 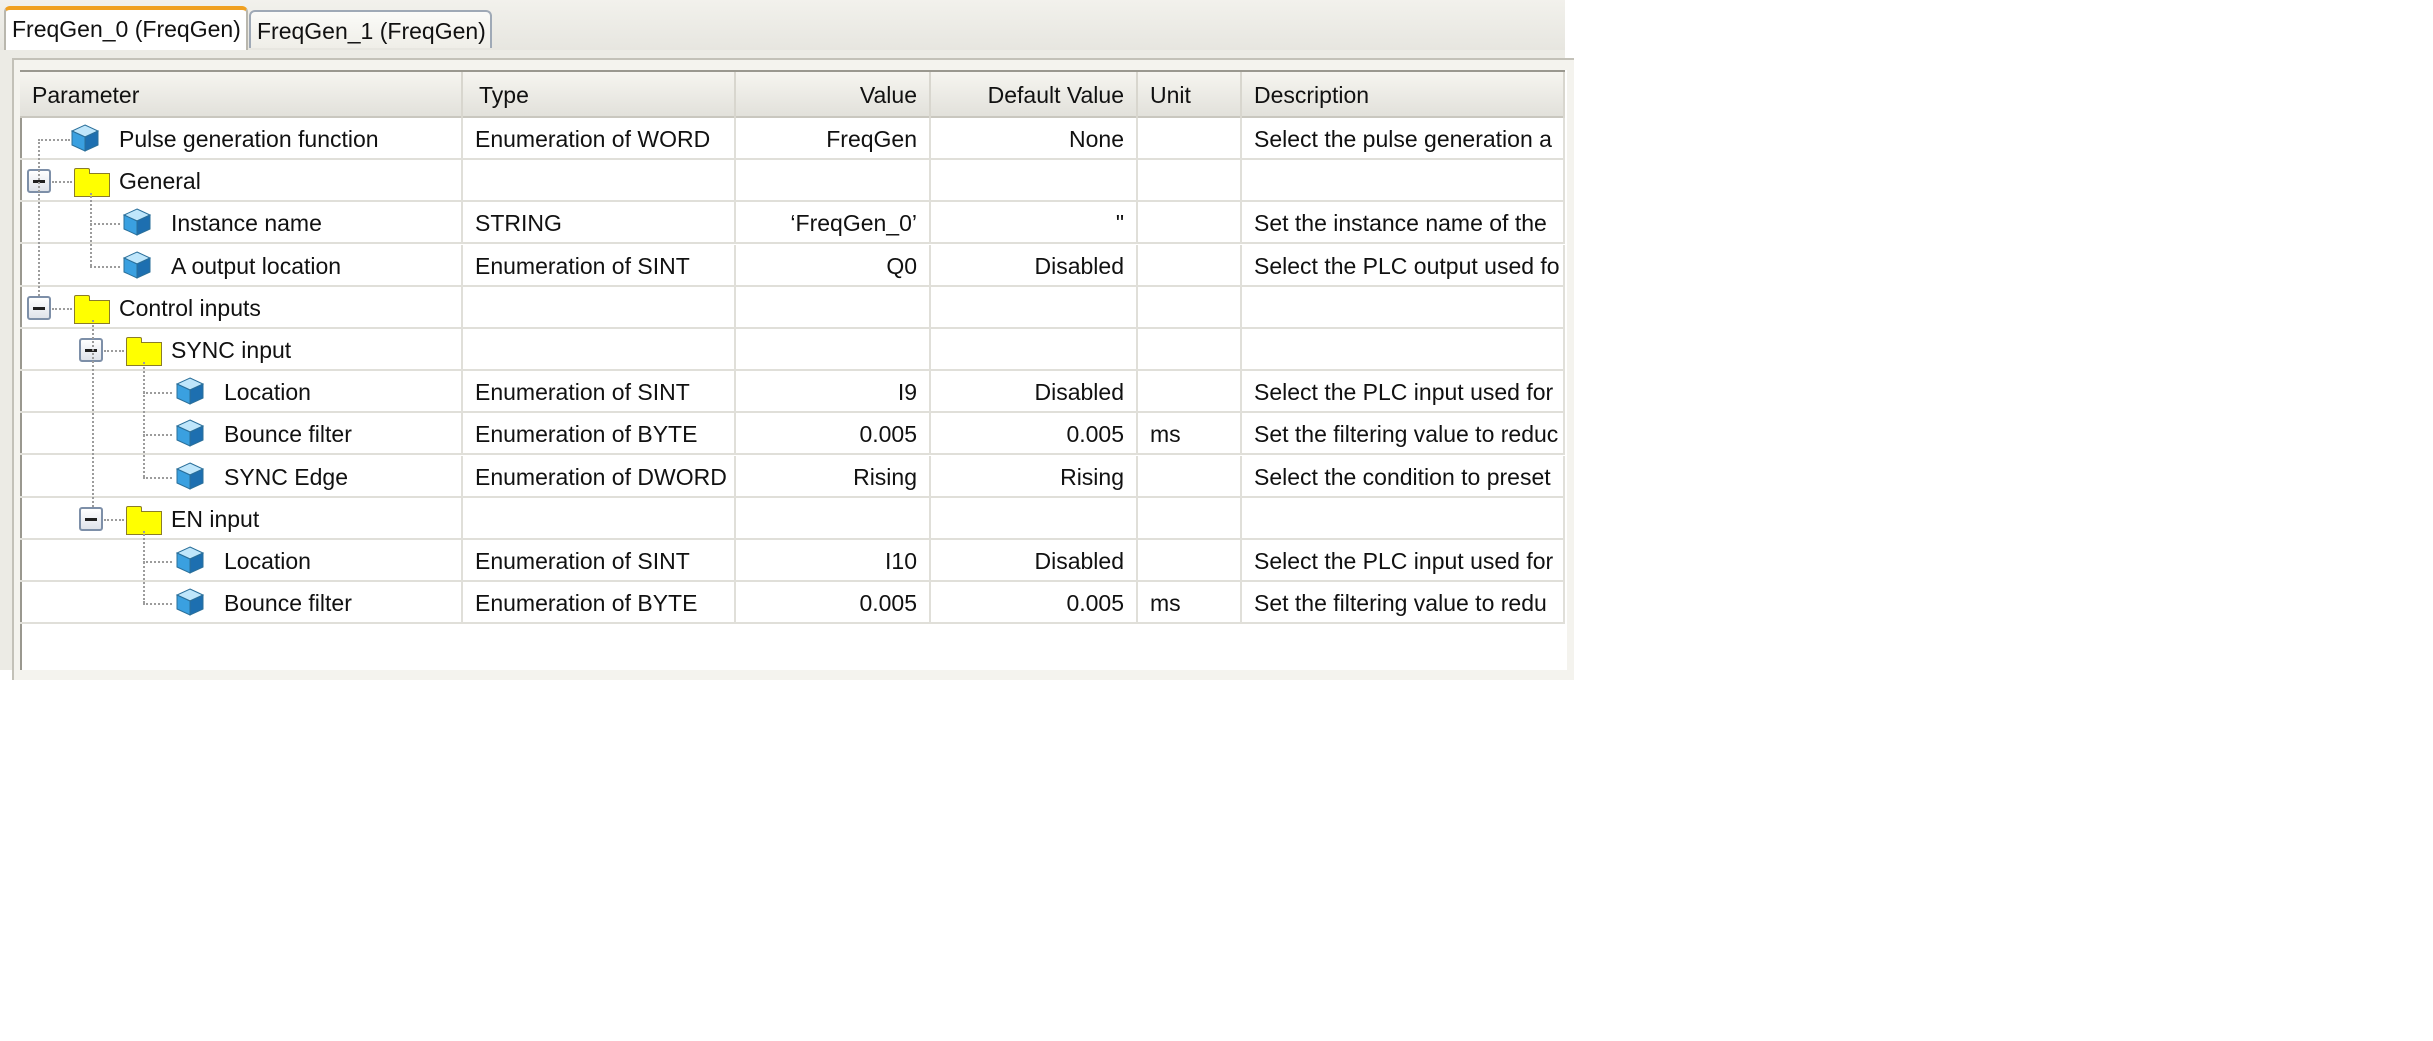 I want to click on column-header-value: Value, so click(x=833, y=95).